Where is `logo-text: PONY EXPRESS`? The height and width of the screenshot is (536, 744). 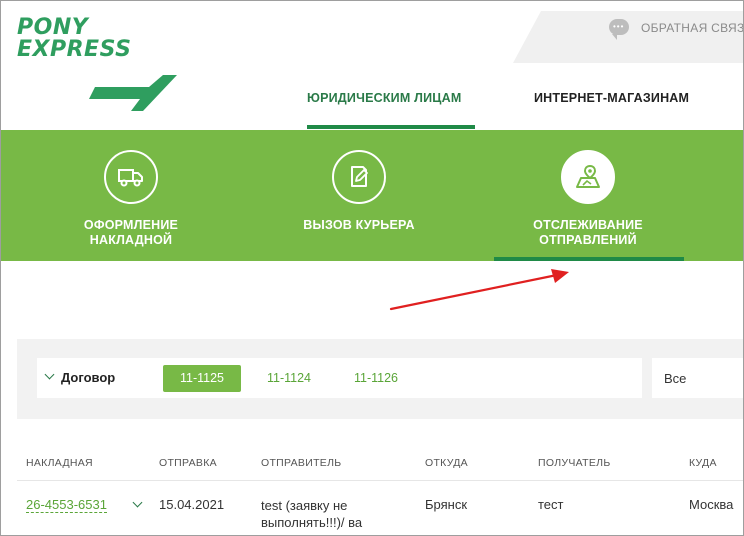 logo-text: PONY EXPRESS is located at coordinates (74, 39).